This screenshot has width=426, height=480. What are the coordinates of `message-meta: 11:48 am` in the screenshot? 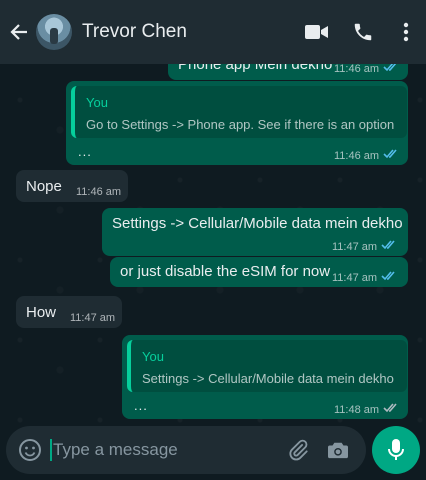 It's located at (366, 410).